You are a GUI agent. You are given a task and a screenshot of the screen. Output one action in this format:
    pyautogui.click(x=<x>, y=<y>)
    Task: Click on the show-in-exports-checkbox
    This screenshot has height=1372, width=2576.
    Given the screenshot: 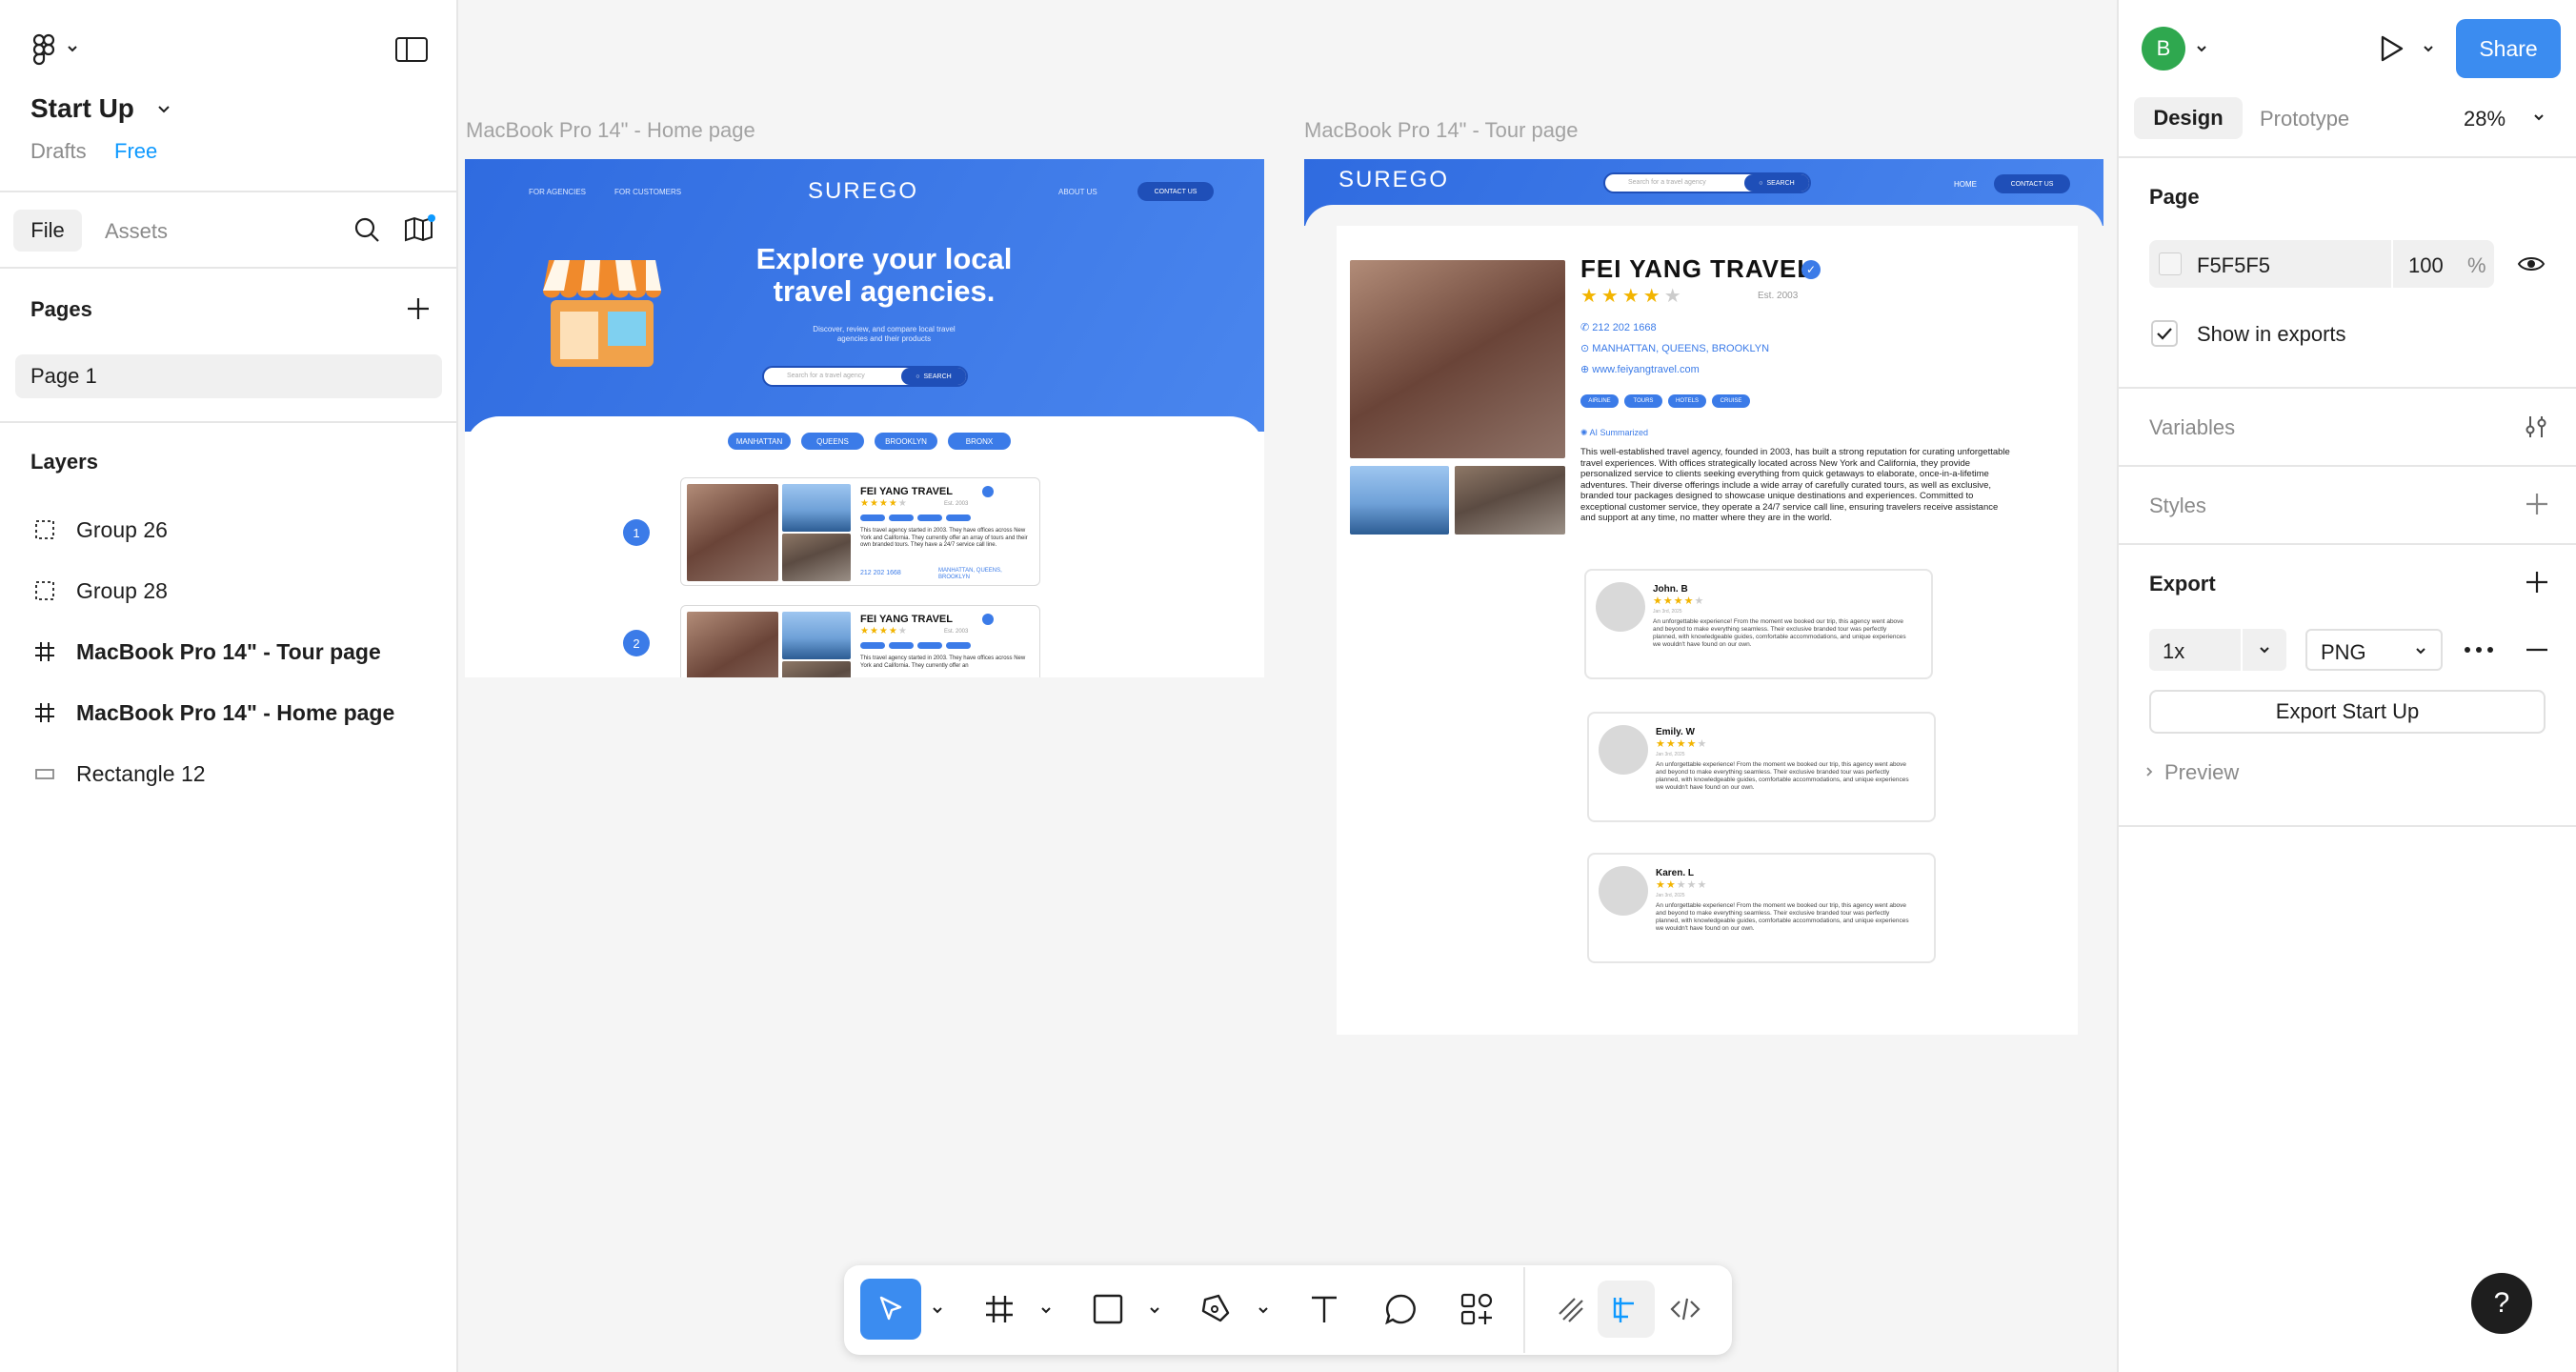 What is the action you would take?
    pyautogui.click(x=2164, y=333)
    